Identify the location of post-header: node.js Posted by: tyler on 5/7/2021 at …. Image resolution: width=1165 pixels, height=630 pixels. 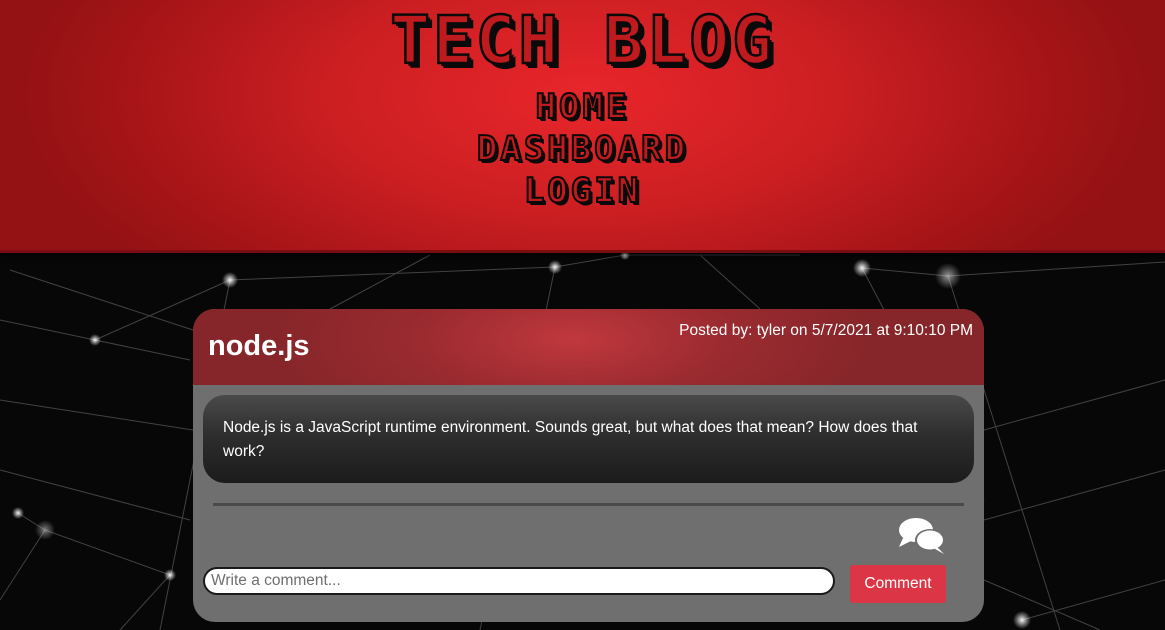
(588, 347).